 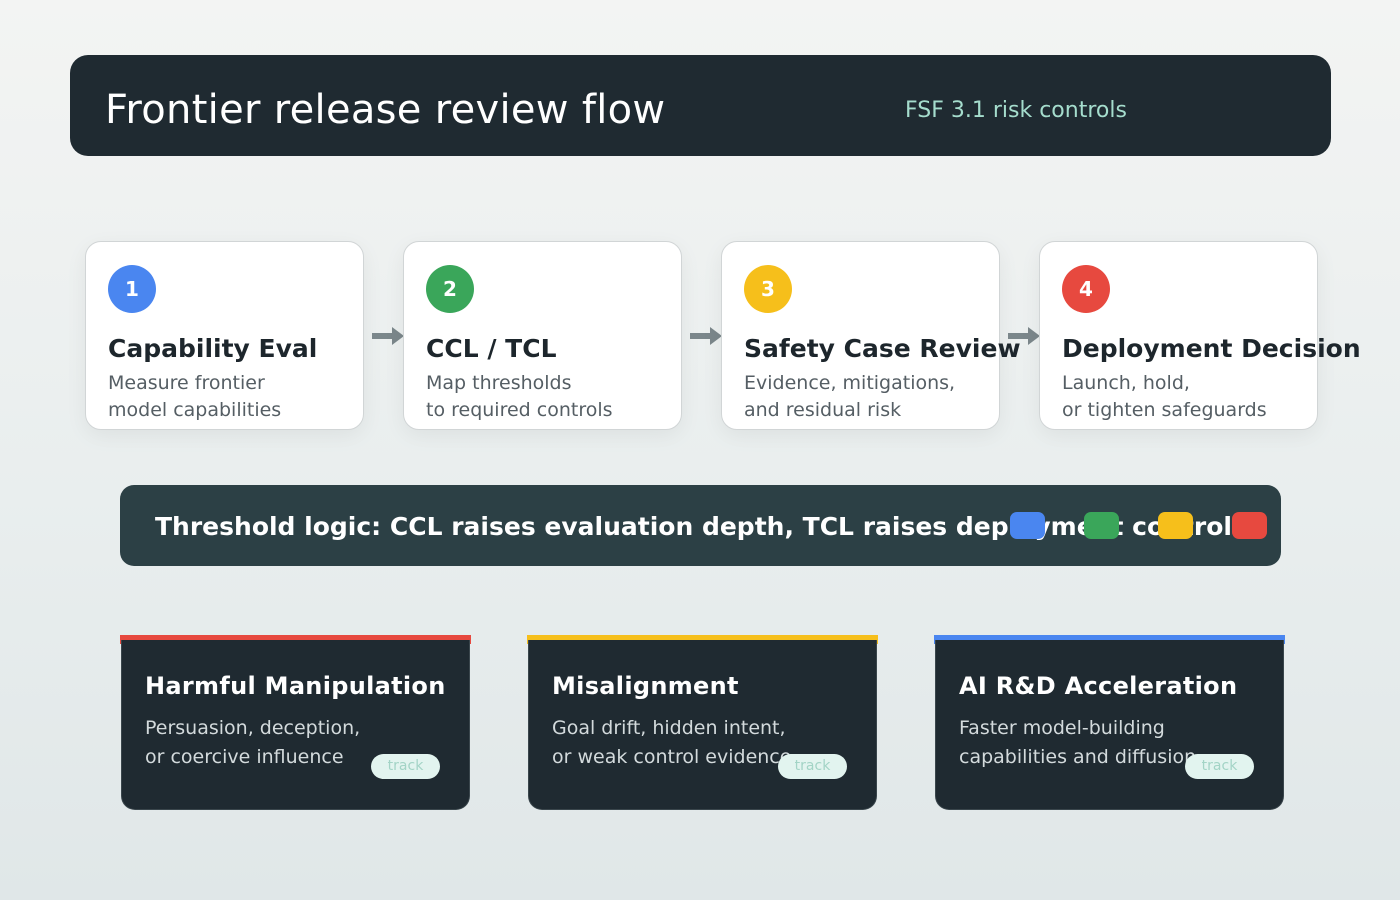 What do you see at coordinates (491, 348) in the screenshot?
I see `step-title: CCL / TCL` at bounding box center [491, 348].